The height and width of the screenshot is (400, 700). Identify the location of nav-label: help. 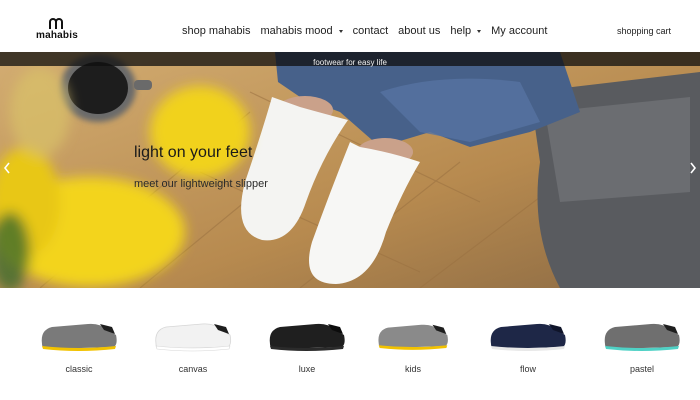
(461, 31).